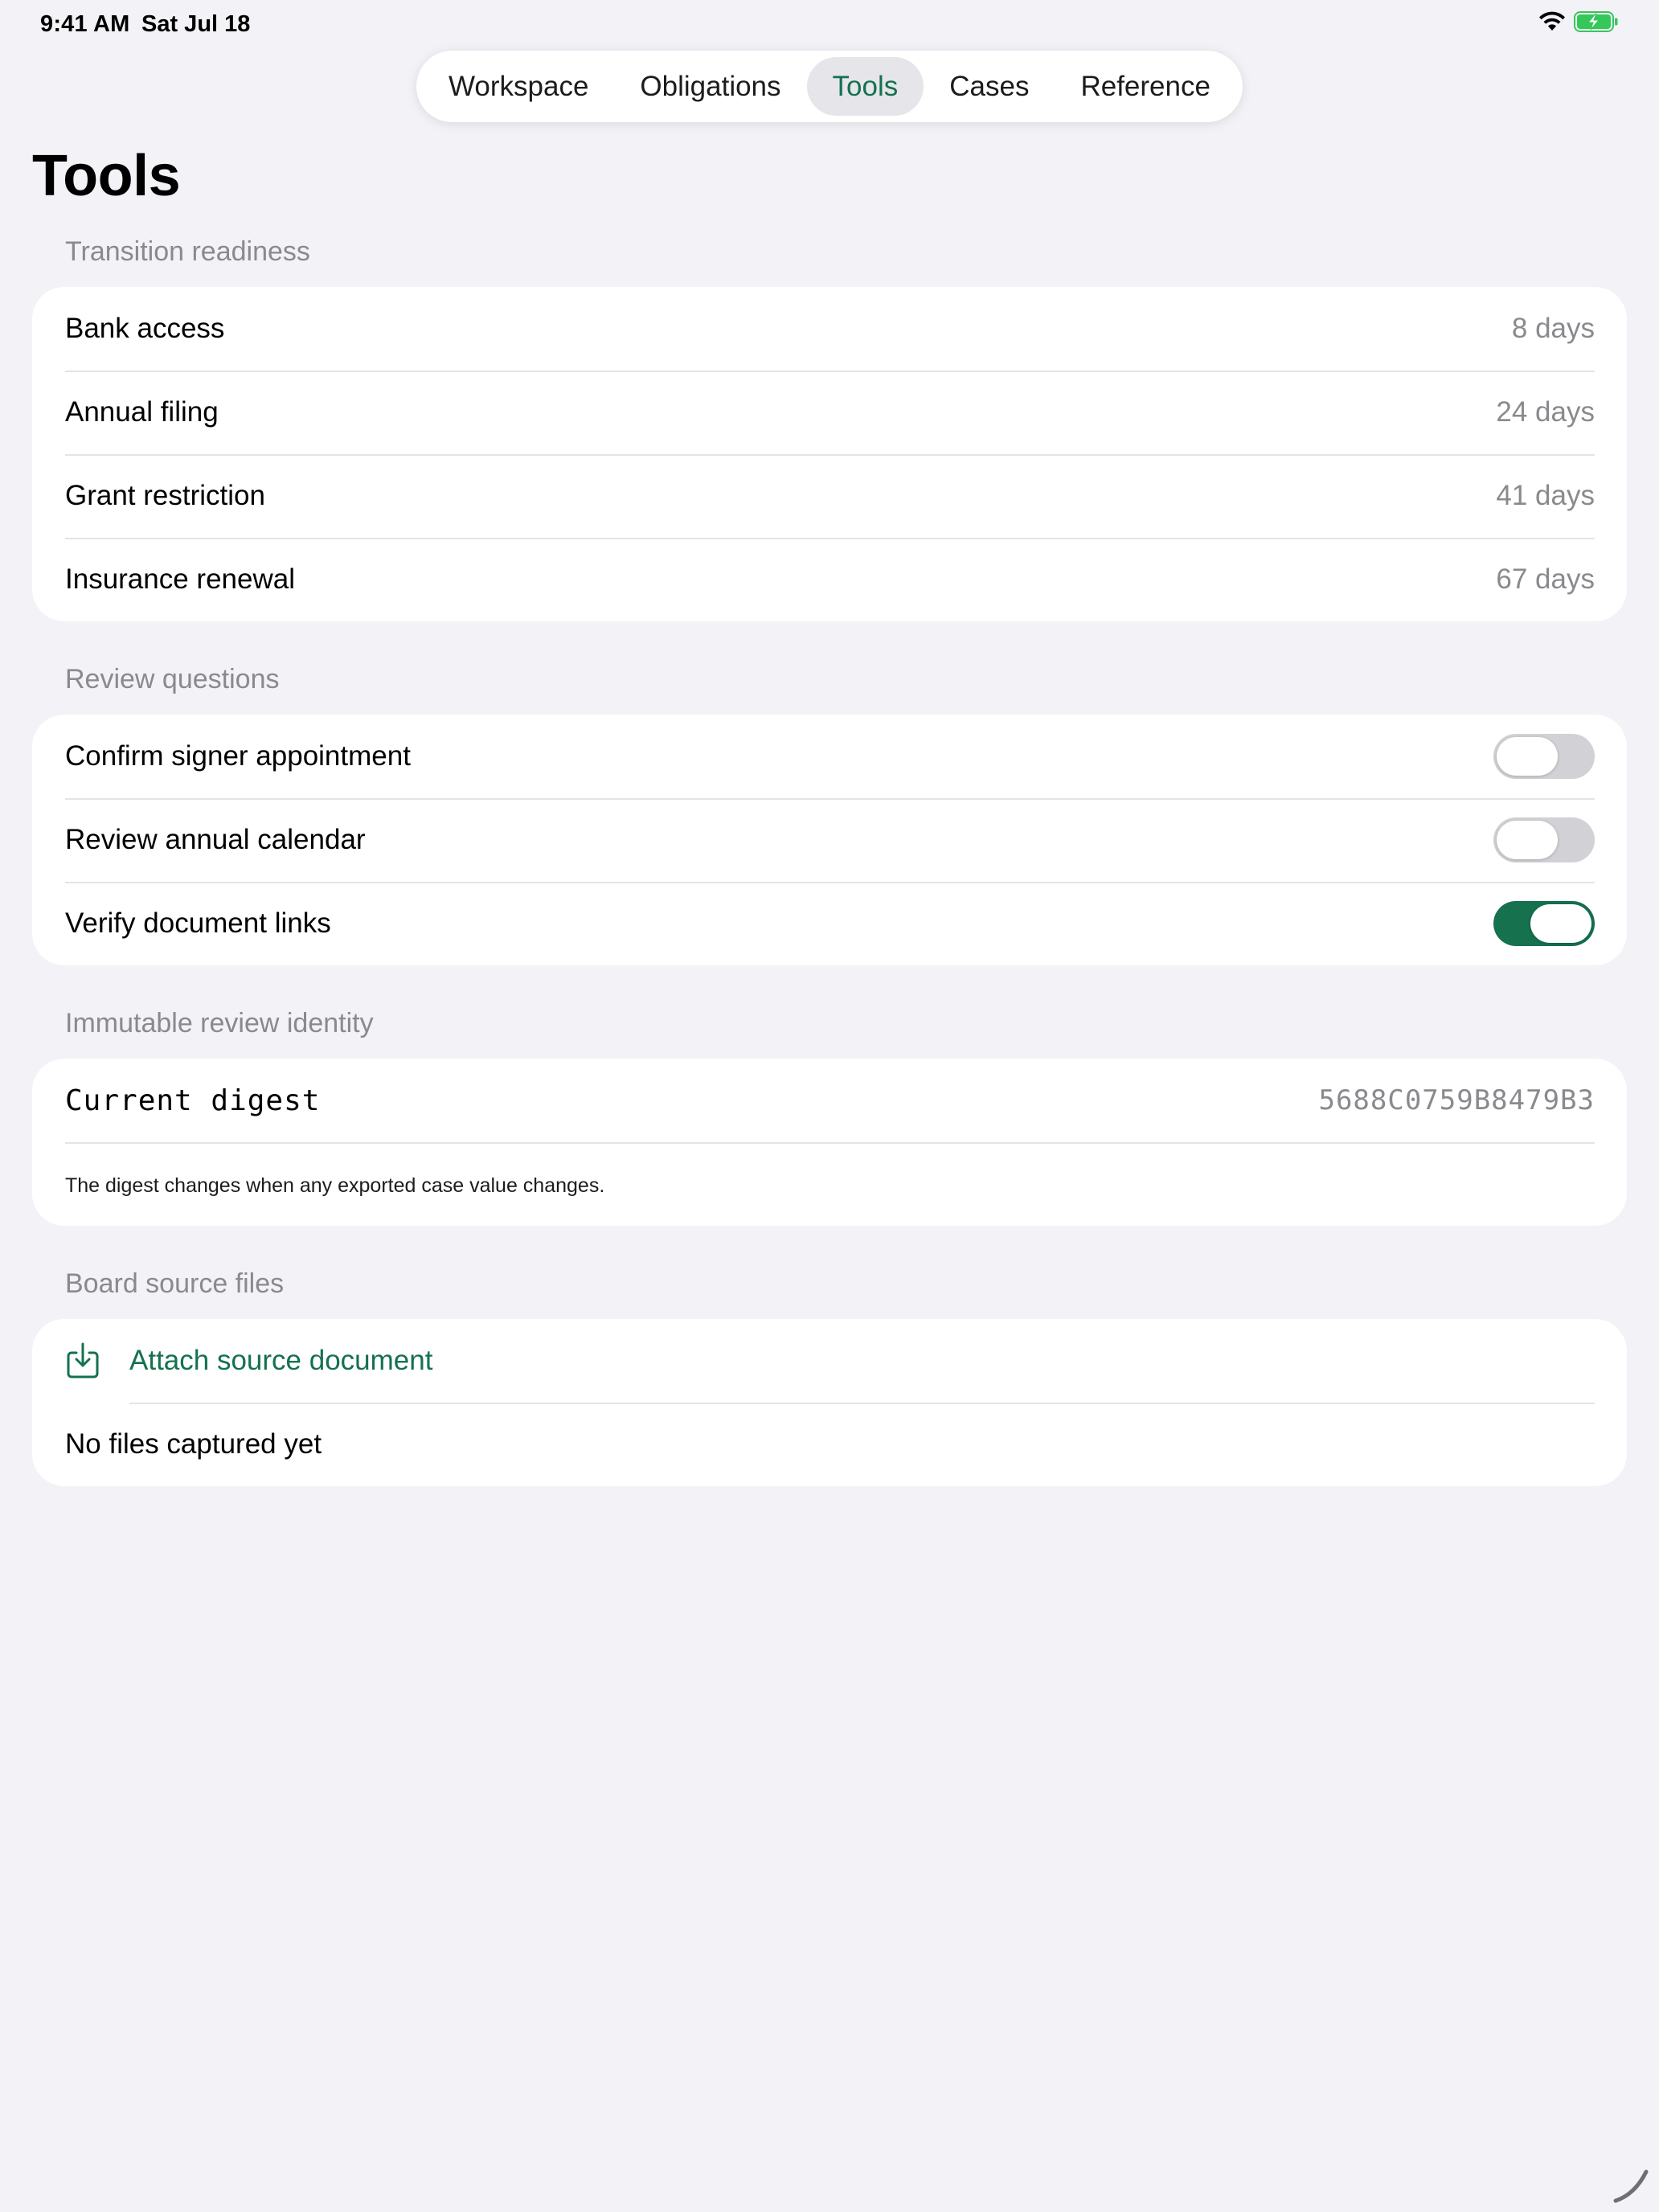 This screenshot has height=2212, width=1659. What do you see at coordinates (1545, 412) in the screenshot?
I see `row-value: 24 days` at bounding box center [1545, 412].